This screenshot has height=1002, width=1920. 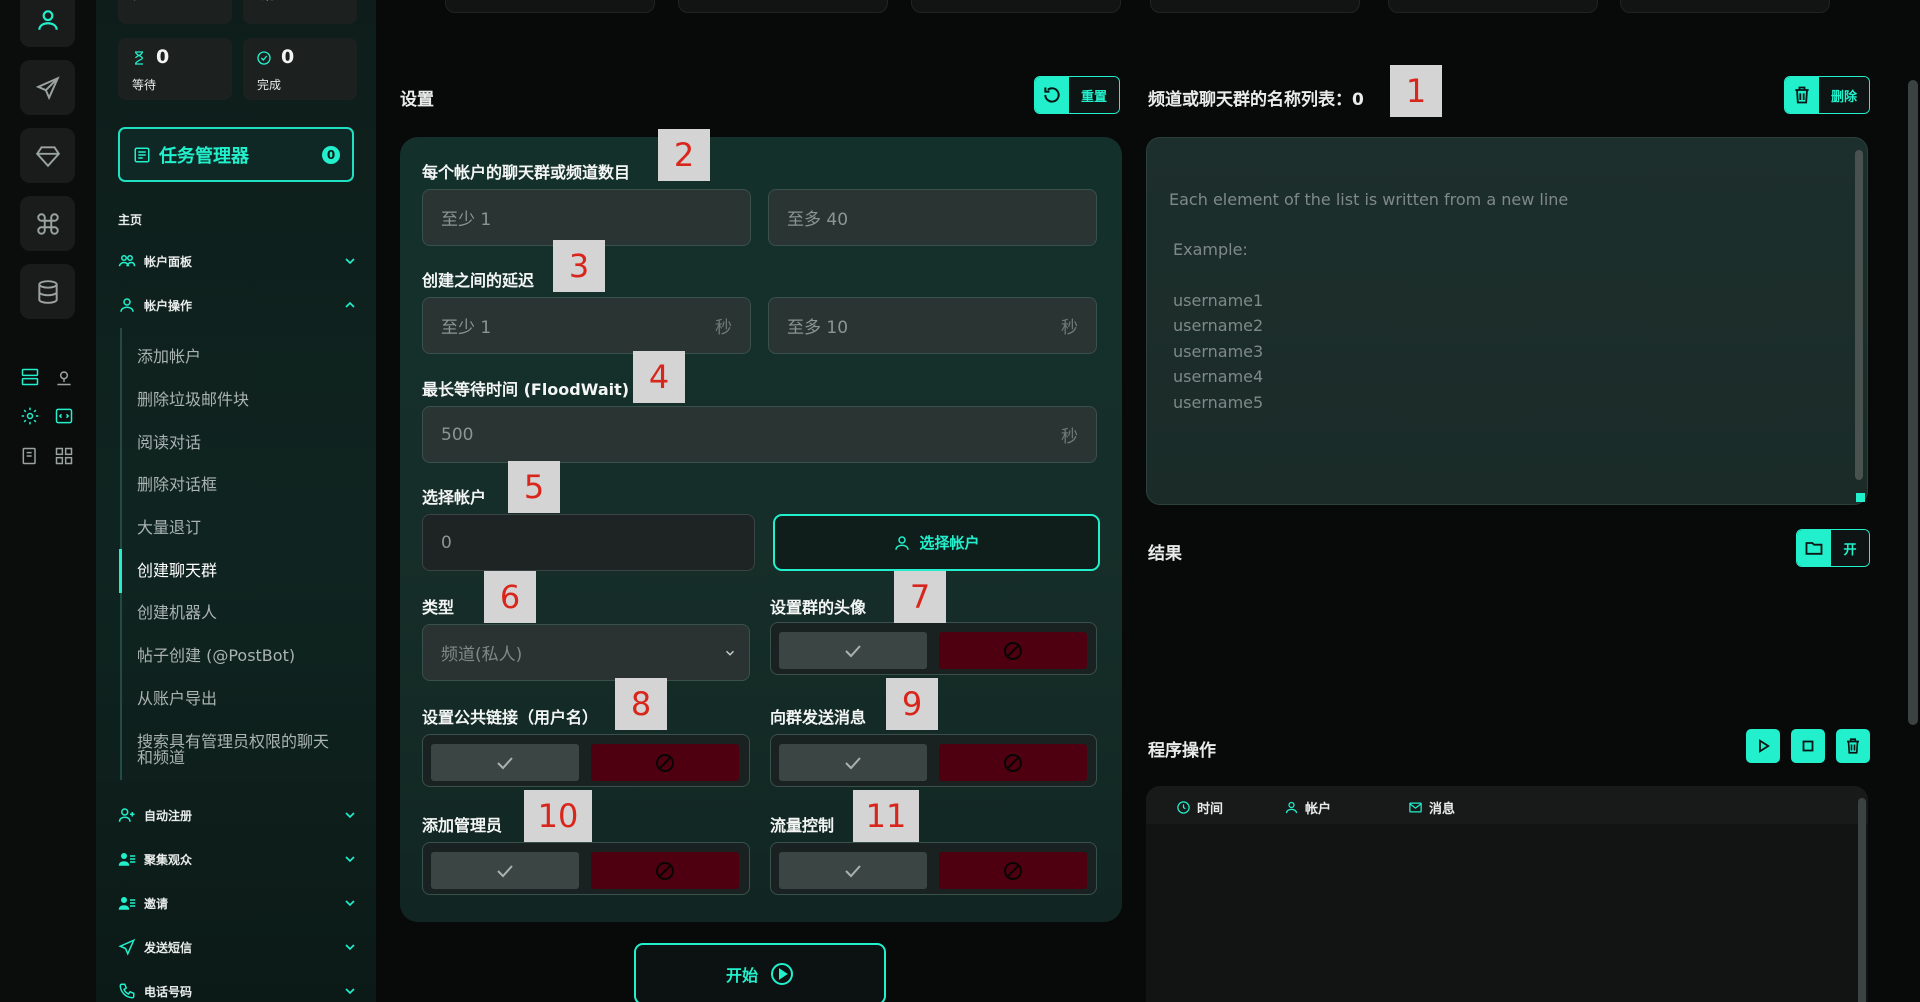 I want to click on reset-button: 重置, so click(x=1077, y=95).